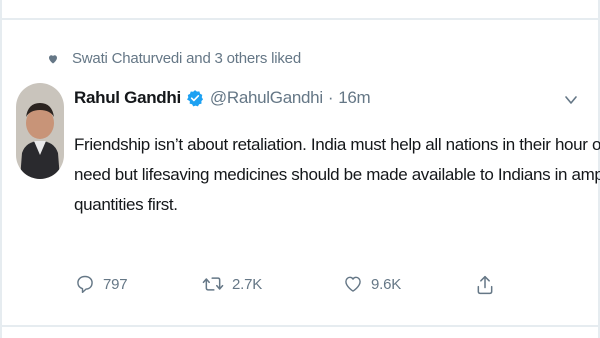  I want to click on tweet-header: Rahul Gandhi @RahulGandhi · 16m, so click(222, 98).